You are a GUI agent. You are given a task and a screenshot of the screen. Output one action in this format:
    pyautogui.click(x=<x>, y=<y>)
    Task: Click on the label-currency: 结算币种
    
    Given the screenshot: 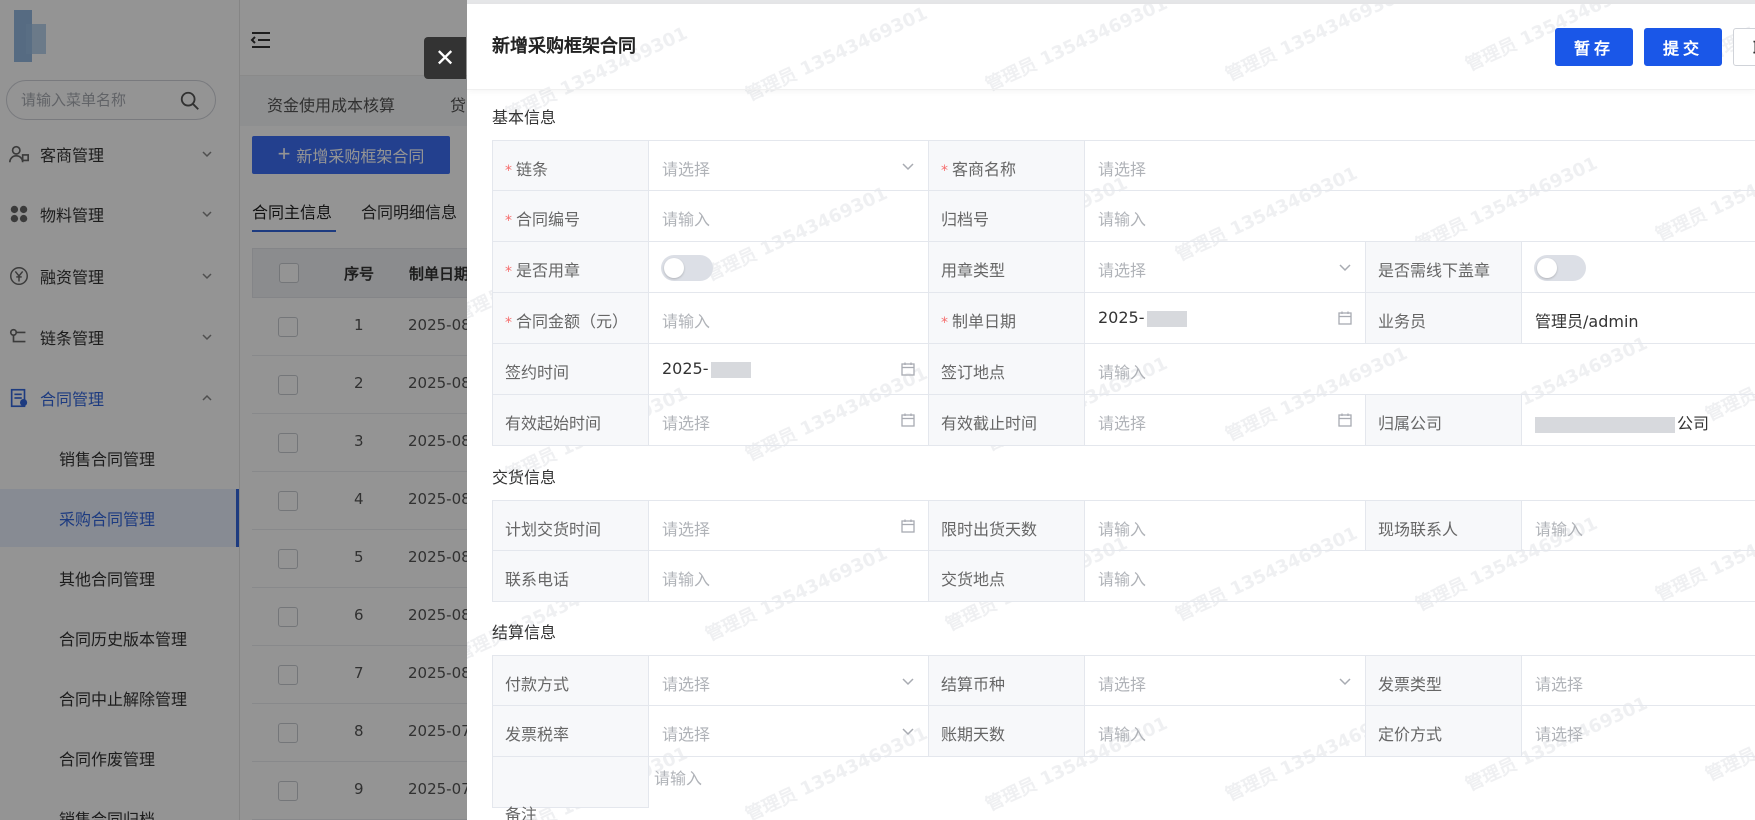 What is the action you would take?
    pyautogui.click(x=1007, y=680)
    